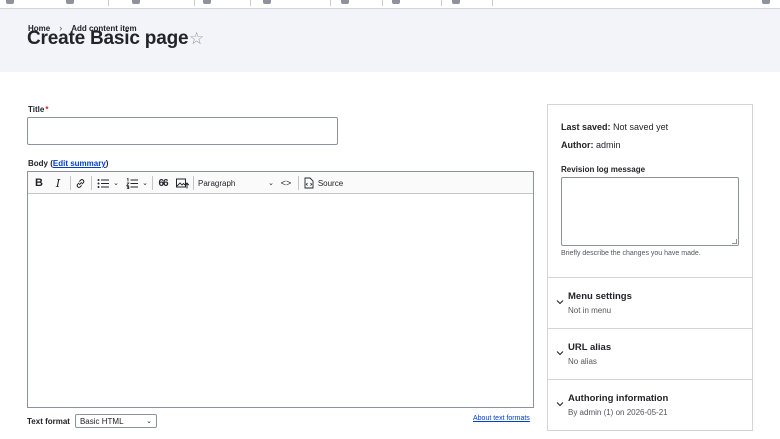 The width and height of the screenshot is (780, 439). I want to click on edit-summary-link: Edit summary, so click(79, 163).